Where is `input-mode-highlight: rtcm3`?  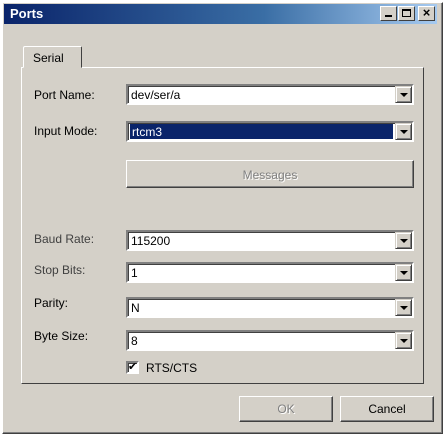 input-mode-highlight: rtcm3 is located at coordinates (261, 131).